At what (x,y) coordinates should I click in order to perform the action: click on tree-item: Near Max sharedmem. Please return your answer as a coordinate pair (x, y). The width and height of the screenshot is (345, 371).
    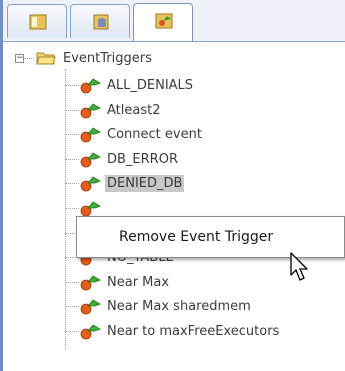
    Looking at the image, I should click on (165, 306).